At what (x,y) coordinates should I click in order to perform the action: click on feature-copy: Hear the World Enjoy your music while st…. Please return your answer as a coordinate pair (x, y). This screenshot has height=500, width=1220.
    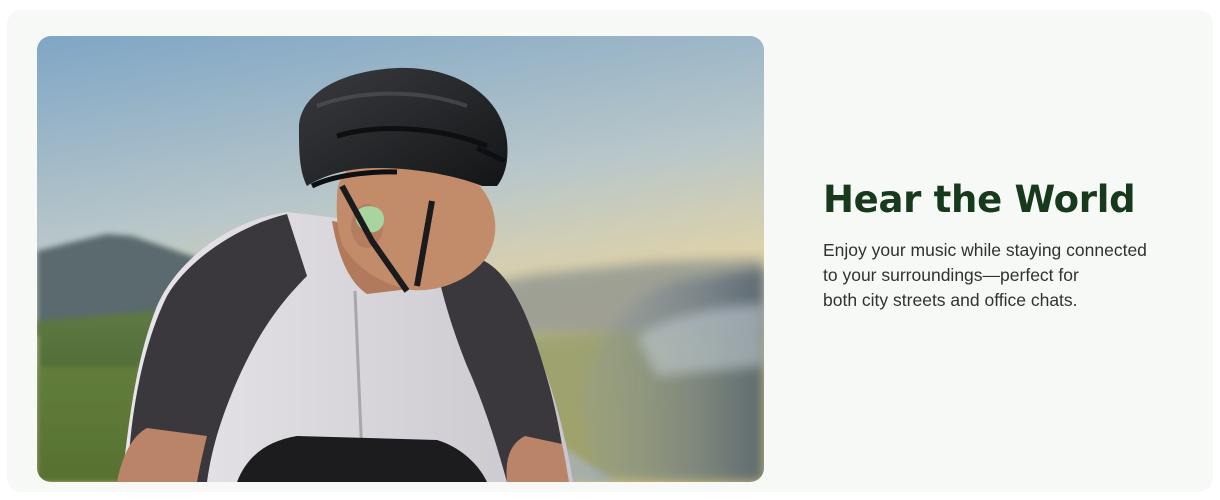
    Looking at the image, I should click on (1013, 244).